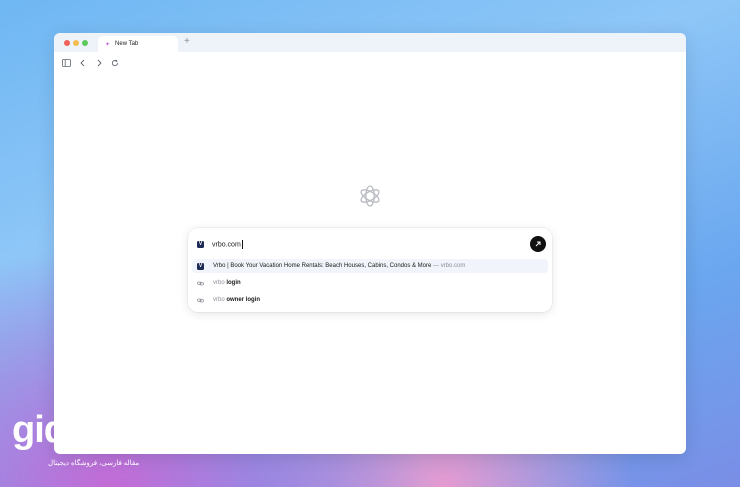 The image size is (740, 487). I want to click on toolbar, so click(370, 63).